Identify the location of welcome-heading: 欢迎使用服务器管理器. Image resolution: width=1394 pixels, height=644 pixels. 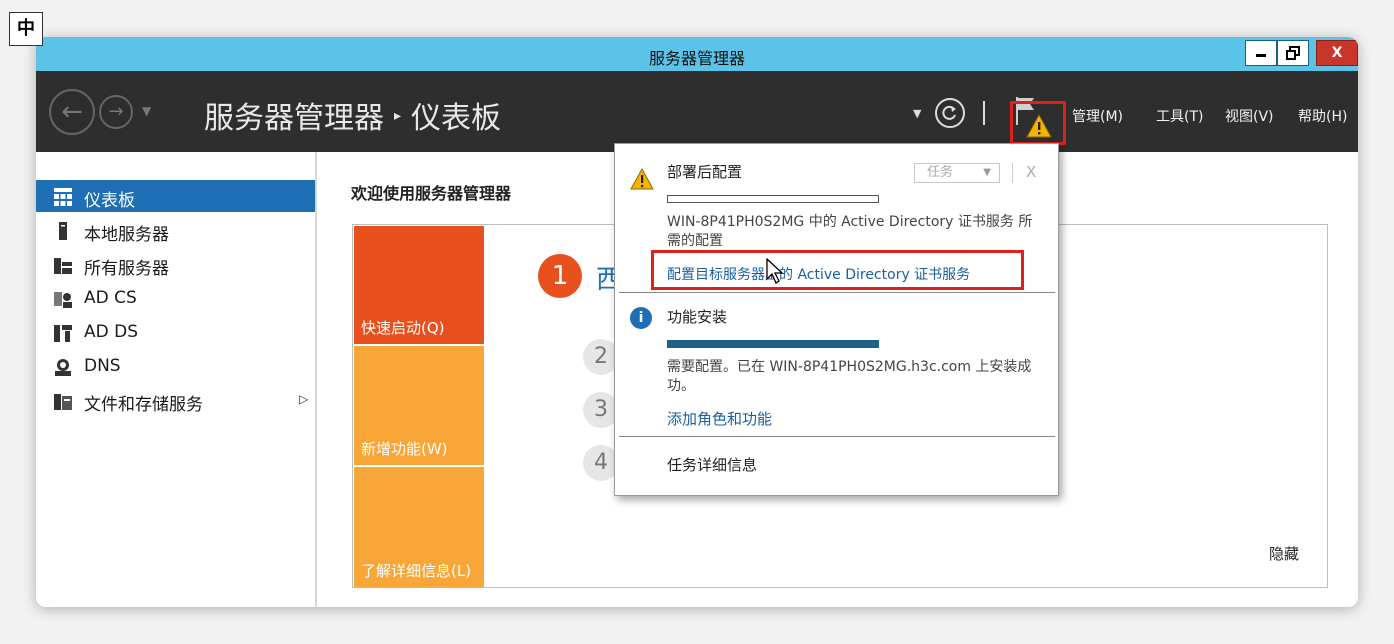
(431, 193).